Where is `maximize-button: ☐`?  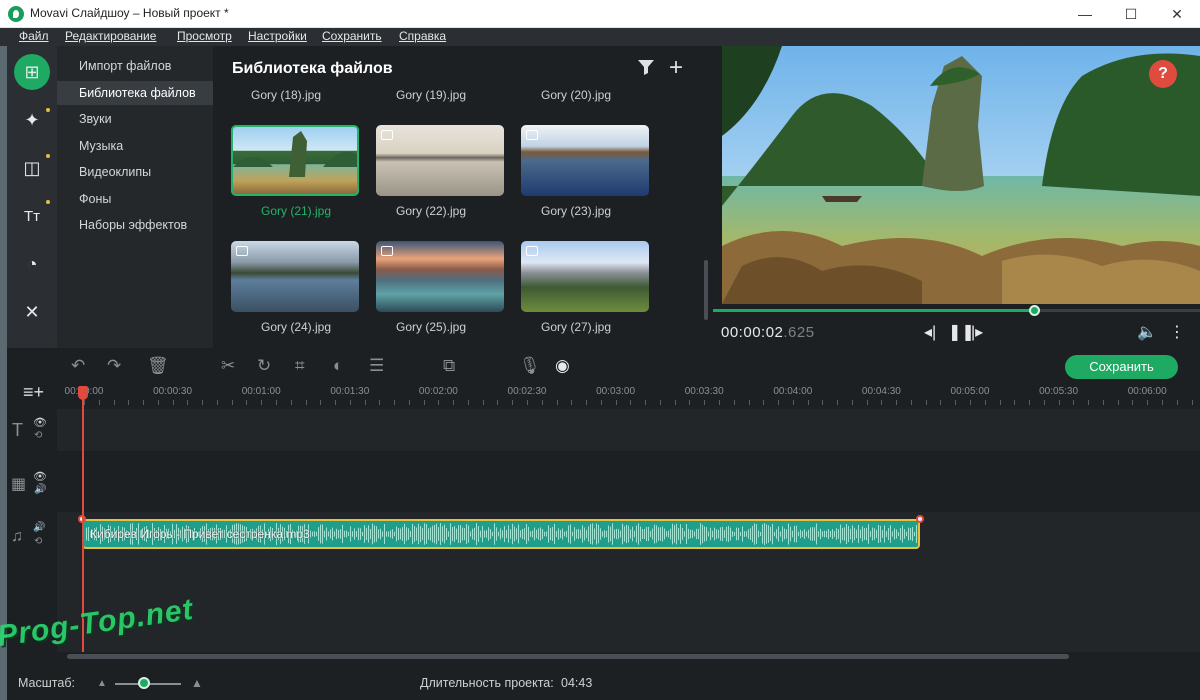
maximize-button: ☐ is located at coordinates (1131, 14).